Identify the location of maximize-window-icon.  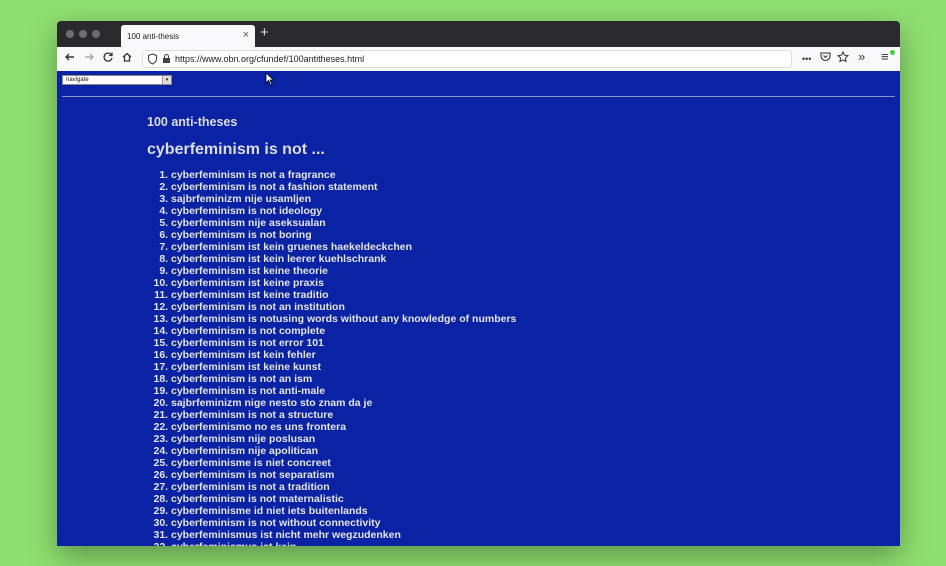
(96, 34).